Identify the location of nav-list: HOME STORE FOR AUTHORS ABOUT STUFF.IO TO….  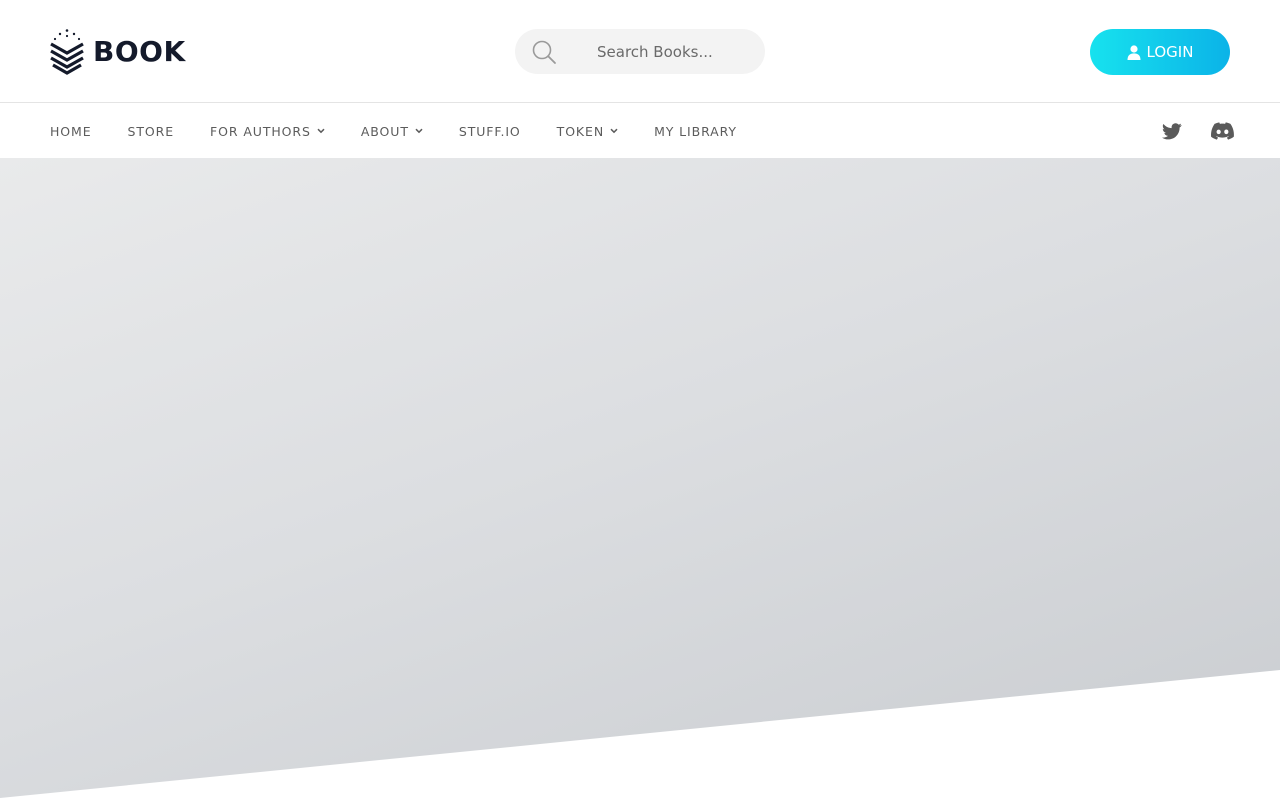
(411, 131).